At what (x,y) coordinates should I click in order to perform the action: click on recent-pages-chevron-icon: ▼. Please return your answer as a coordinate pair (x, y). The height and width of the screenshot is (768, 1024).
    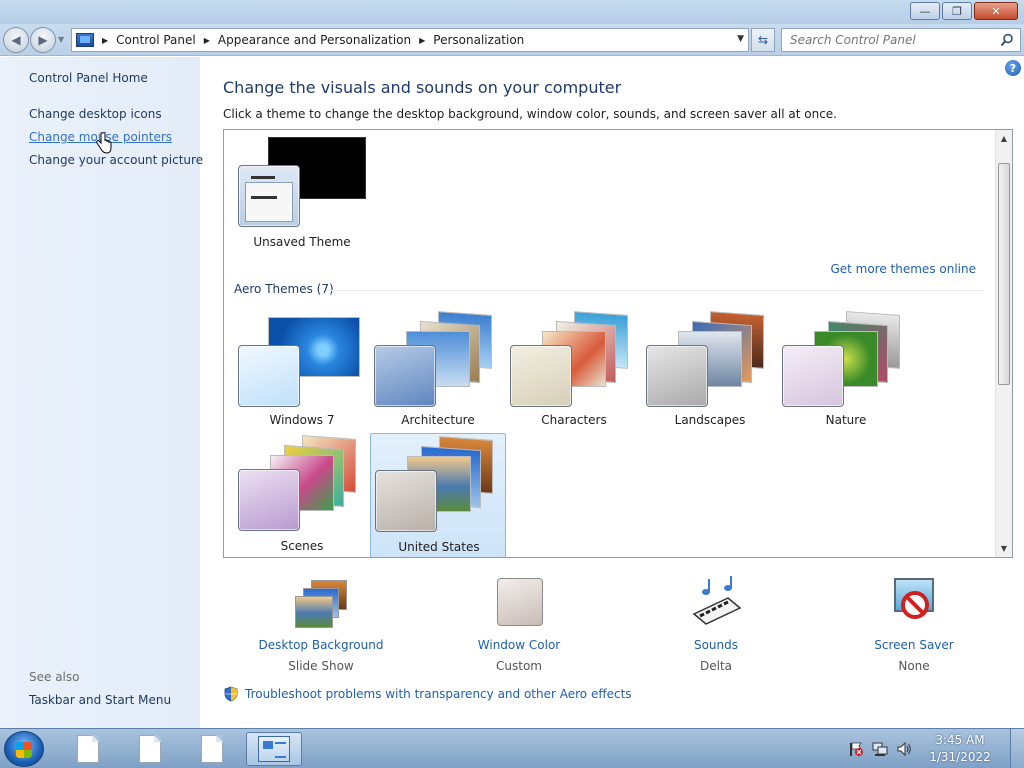
    Looking at the image, I should click on (61, 39).